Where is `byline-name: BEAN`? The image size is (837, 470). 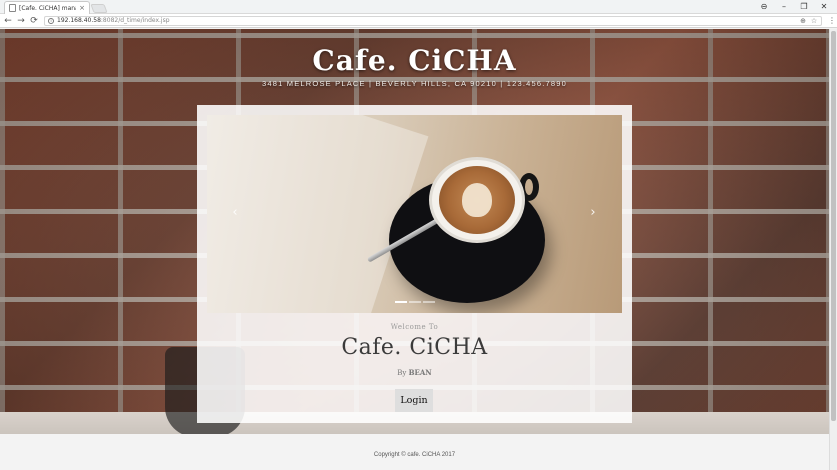
byline-name: BEAN is located at coordinates (420, 372).